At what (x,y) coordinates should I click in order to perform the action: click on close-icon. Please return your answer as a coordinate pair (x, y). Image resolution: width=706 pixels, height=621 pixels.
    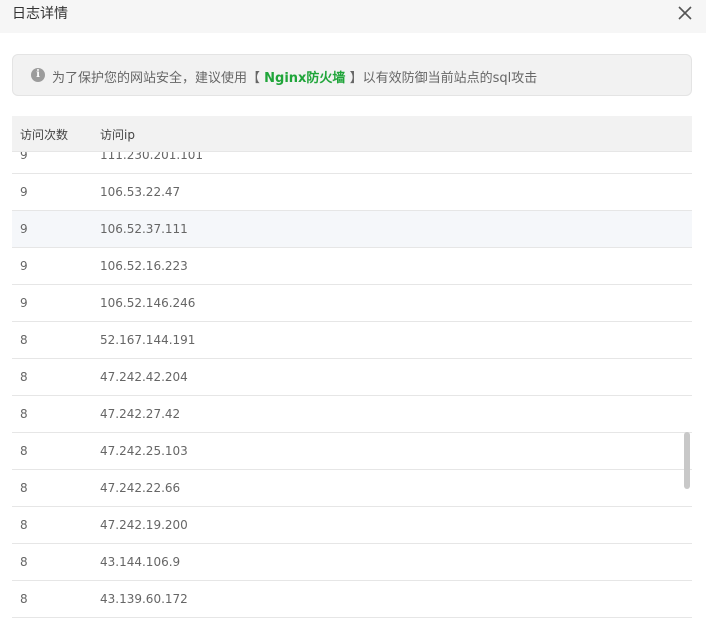
    Looking at the image, I should click on (685, 13).